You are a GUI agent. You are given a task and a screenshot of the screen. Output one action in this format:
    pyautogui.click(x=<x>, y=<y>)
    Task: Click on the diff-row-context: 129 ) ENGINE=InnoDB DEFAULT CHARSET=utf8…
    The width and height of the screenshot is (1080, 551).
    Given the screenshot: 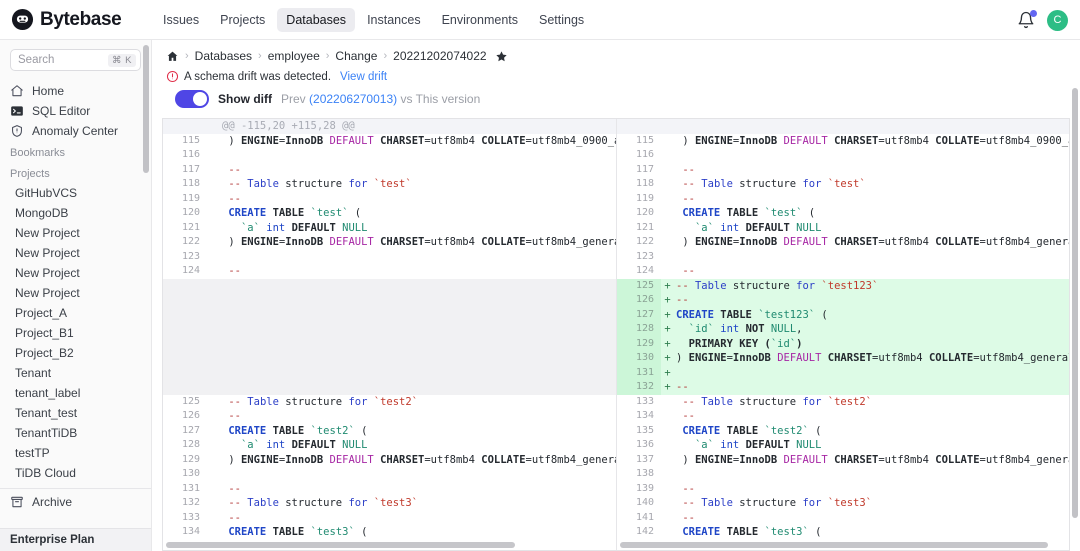 What is the action you would take?
    pyautogui.click(x=389, y=459)
    